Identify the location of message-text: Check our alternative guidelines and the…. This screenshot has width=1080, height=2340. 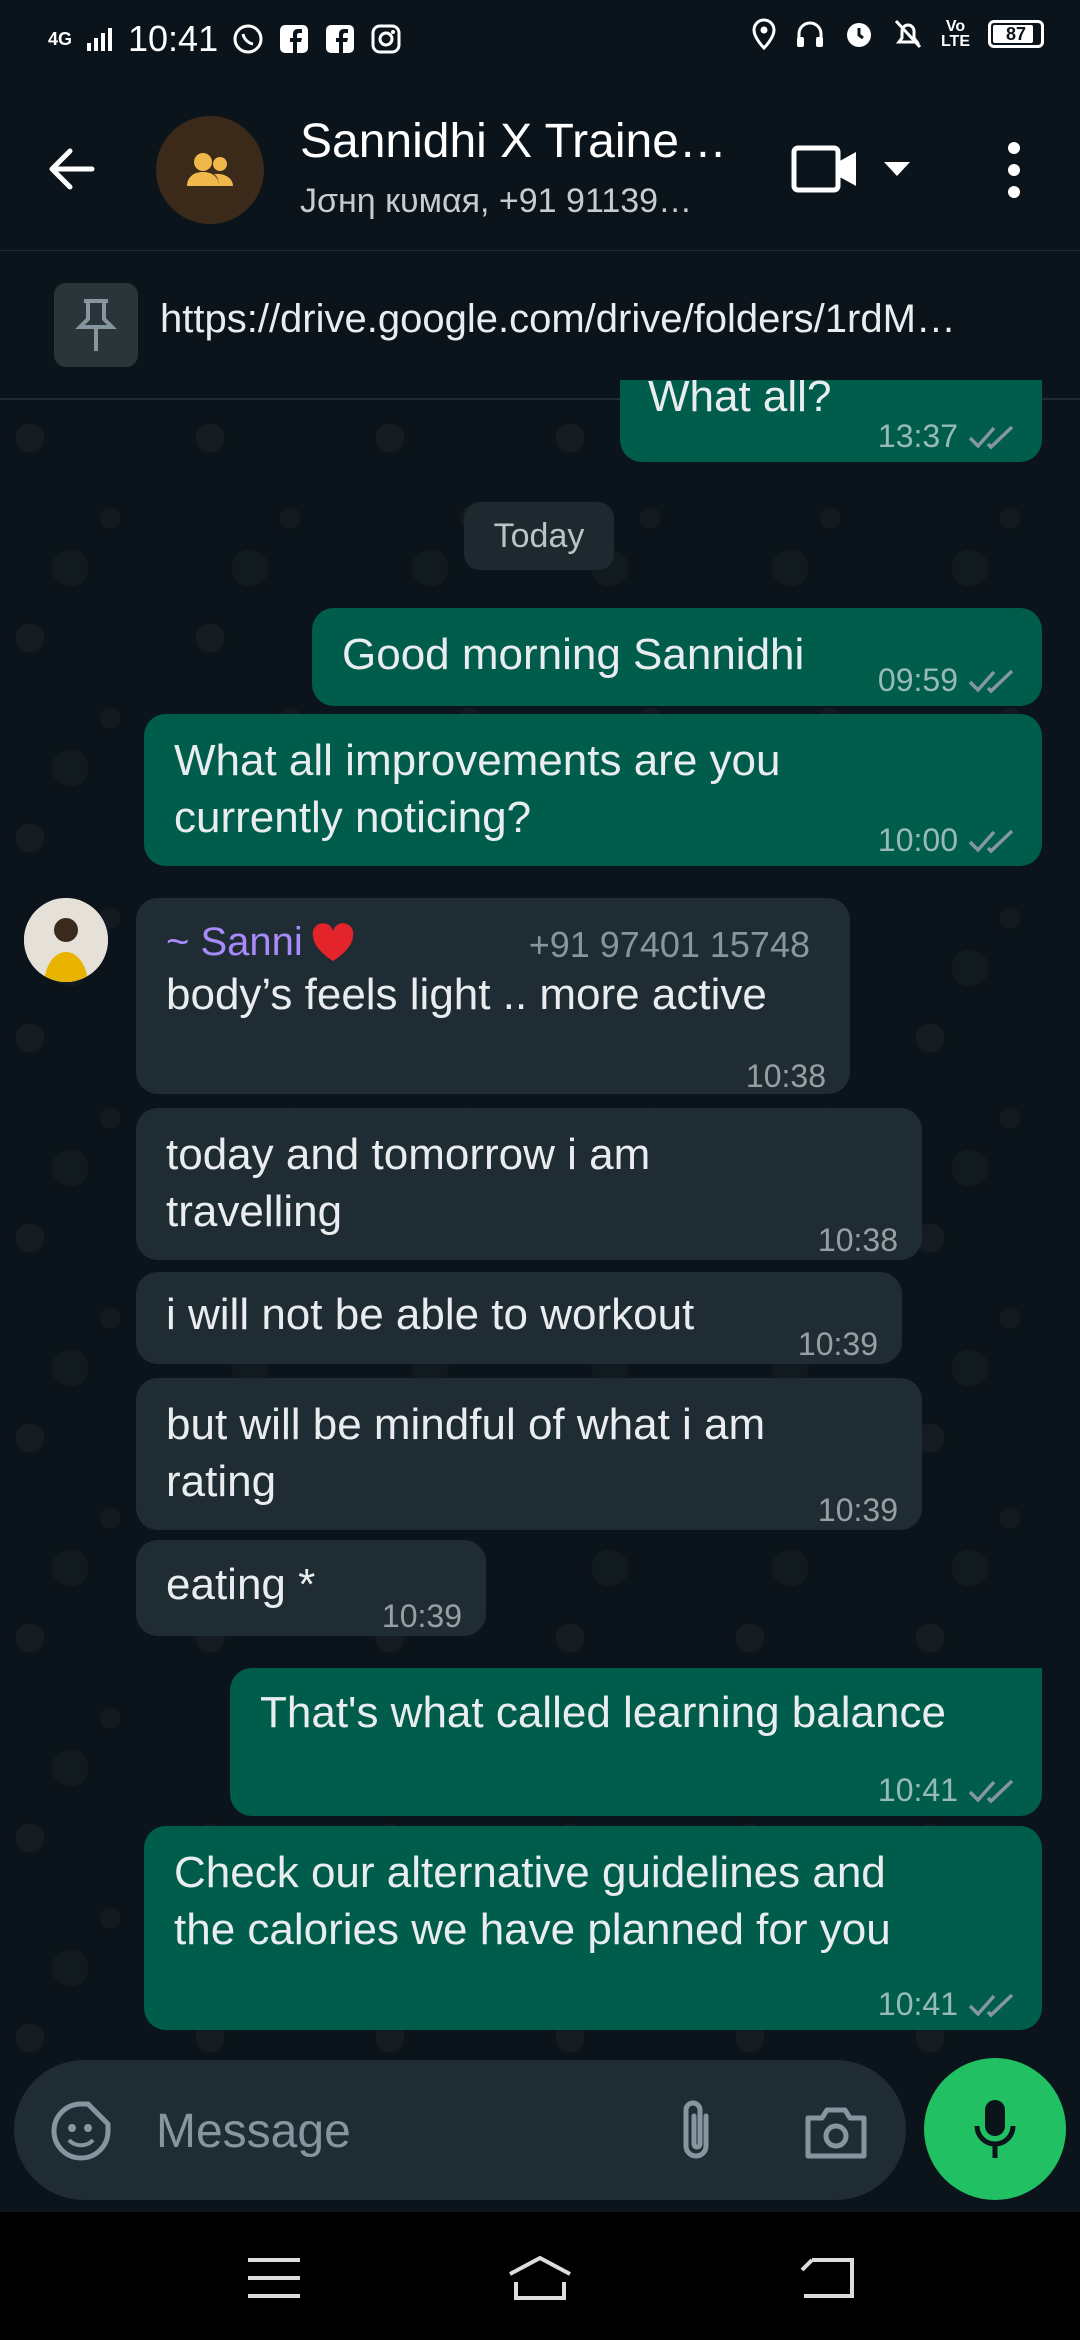
(532, 1901).